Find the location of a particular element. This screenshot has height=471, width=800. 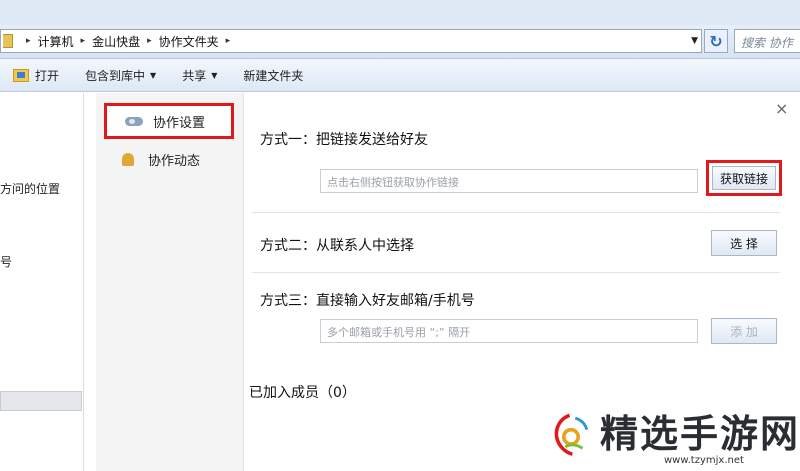

collab-link-field: 点击右侧按钮获取协作链接 is located at coordinates (509, 181).